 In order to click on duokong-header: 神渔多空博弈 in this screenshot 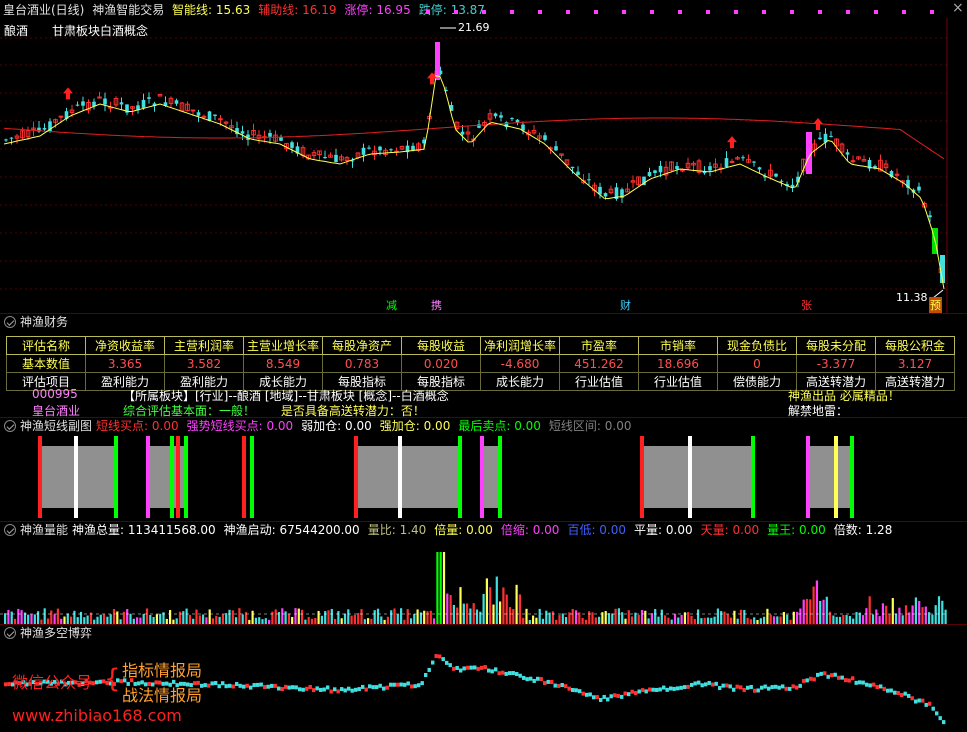, I will do `click(483, 633)`.